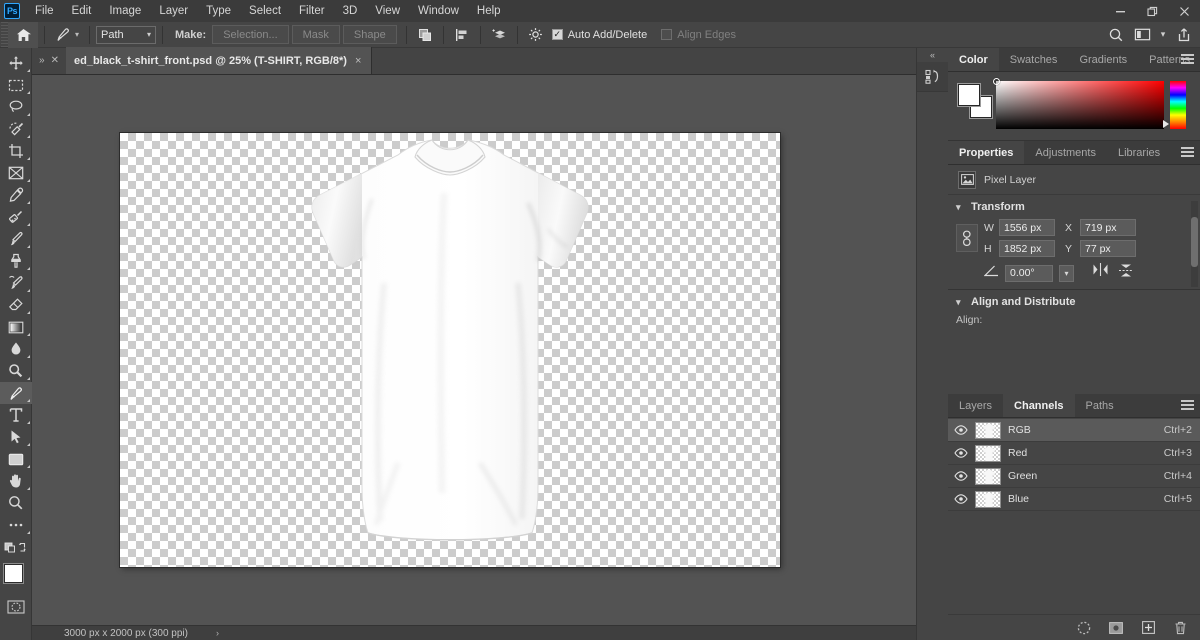  What do you see at coordinates (1029, 273) in the screenshot?
I see `angle-input: 0.00°` at bounding box center [1029, 273].